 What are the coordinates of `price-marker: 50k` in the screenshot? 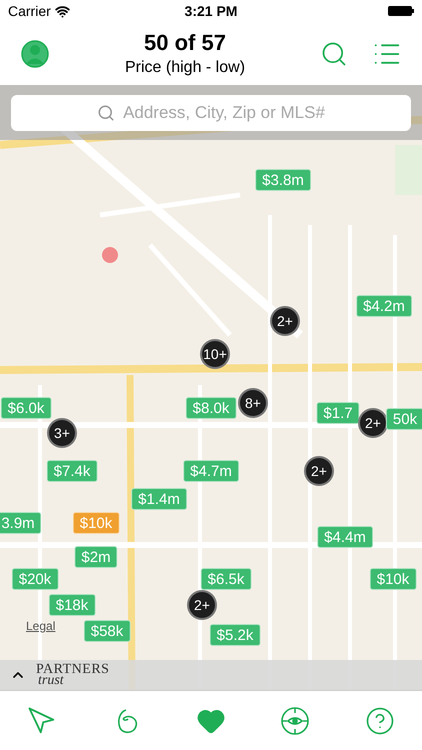 It's located at (404, 419).